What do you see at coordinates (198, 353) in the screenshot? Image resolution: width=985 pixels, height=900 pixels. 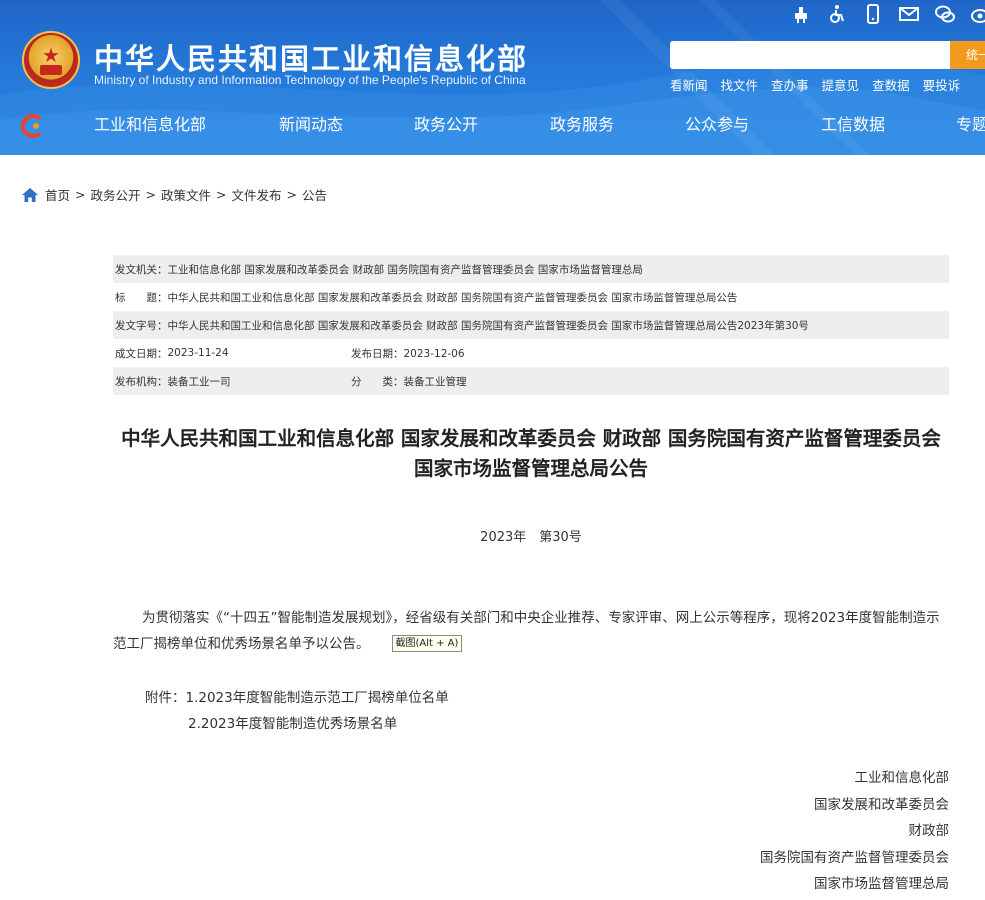 I see `meta-written-date: 2023-11-24` at bounding box center [198, 353].